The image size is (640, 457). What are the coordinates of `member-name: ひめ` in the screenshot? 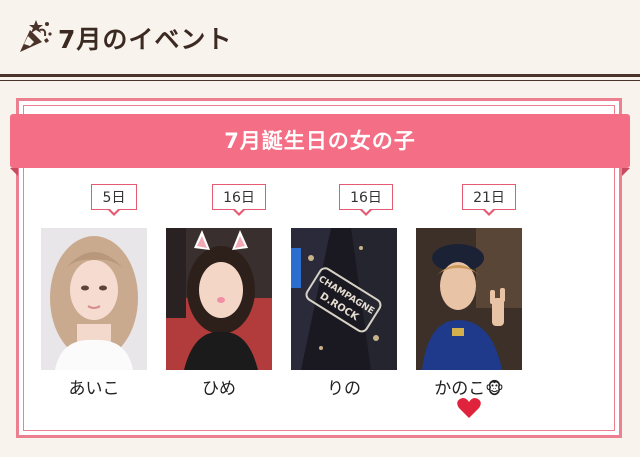 It's located at (219, 389).